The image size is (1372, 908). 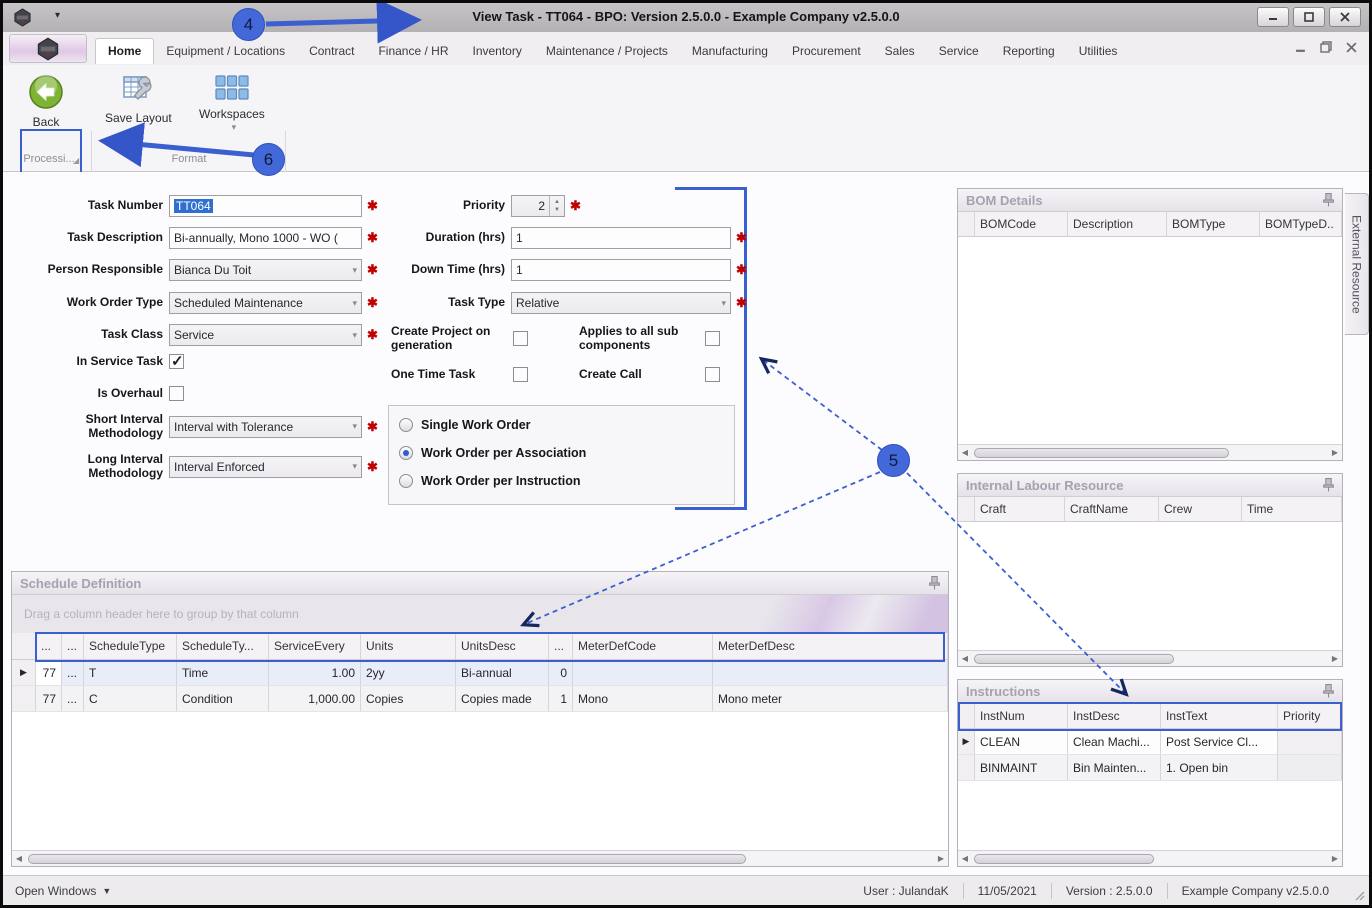 I want to click on task-class-dropdown: Service ▾, so click(x=265, y=335).